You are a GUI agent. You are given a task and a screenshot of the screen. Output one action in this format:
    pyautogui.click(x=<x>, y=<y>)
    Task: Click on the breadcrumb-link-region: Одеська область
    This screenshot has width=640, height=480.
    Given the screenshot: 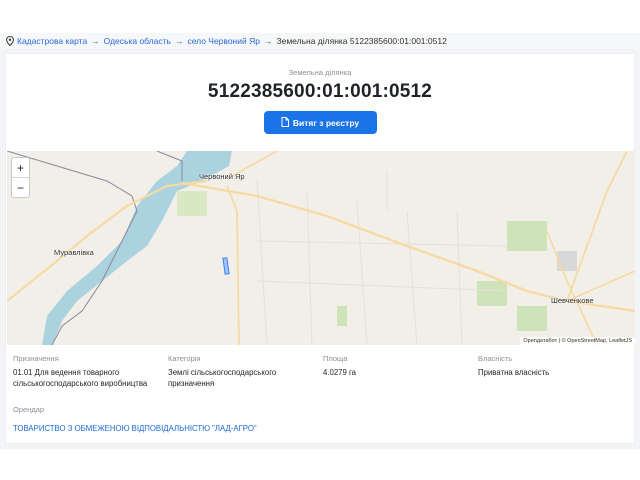 What is the action you would take?
    pyautogui.click(x=137, y=41)
    